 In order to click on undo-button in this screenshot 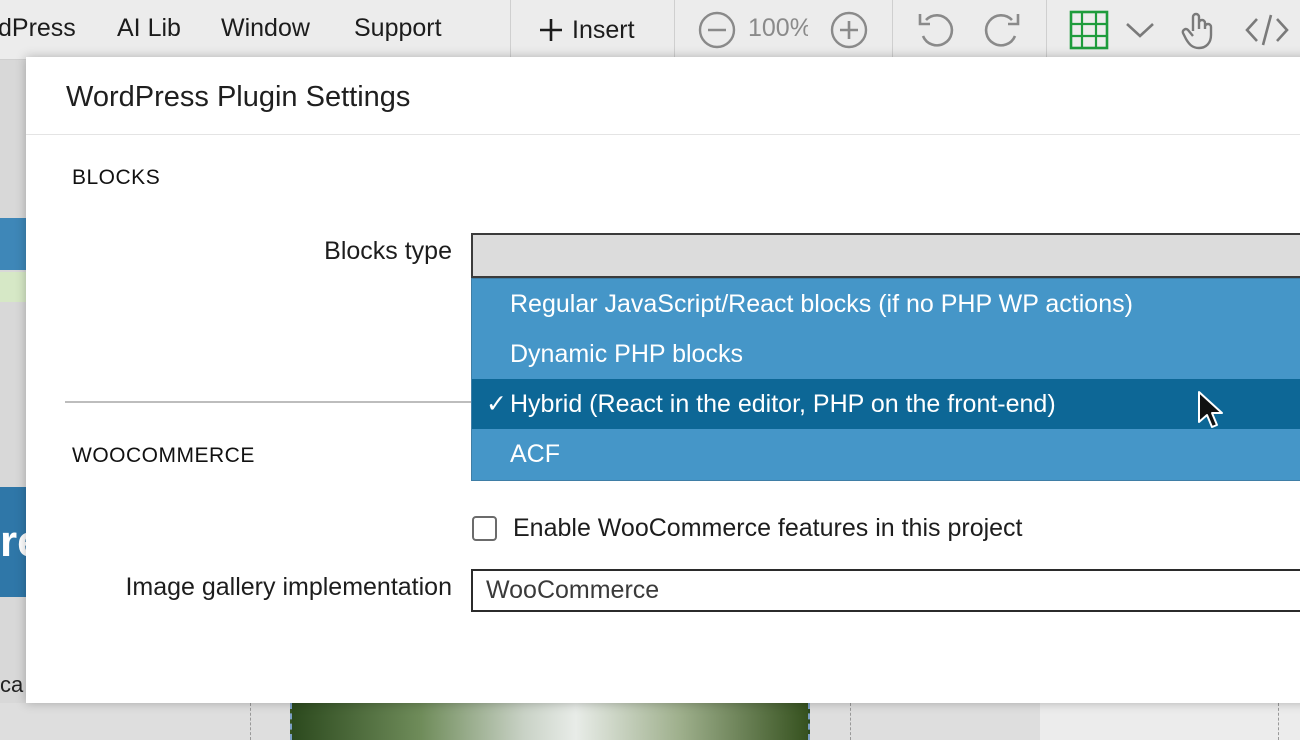, I will do `click(936, 30)`.